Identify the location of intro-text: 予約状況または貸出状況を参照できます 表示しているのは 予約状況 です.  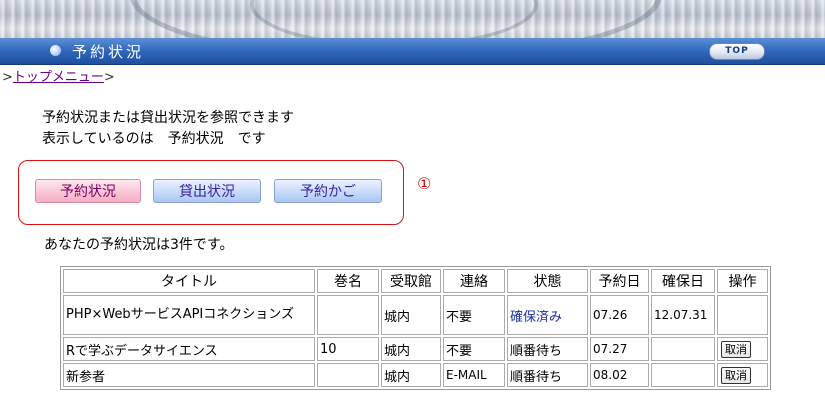
(168, 129).